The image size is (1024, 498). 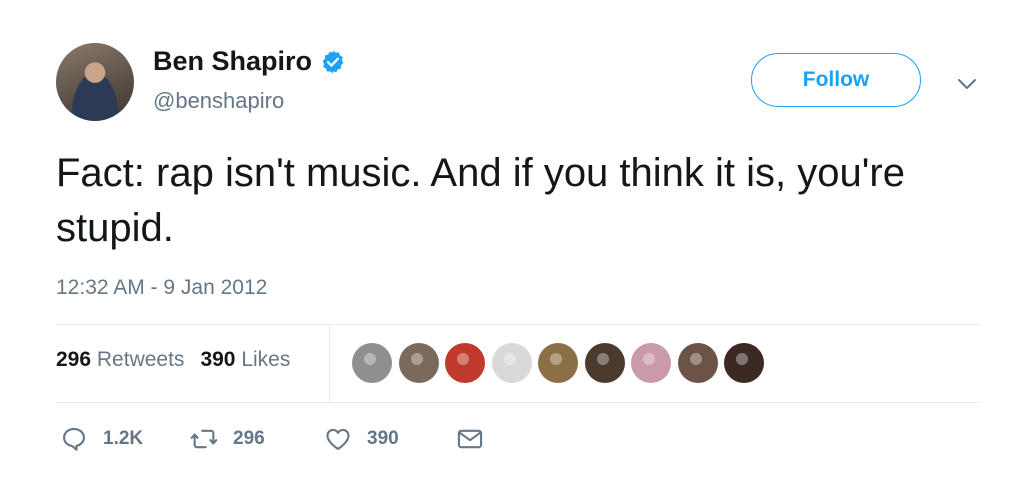 What do you see at coordinates (218, 359) in the screenshot?
I see `likes-stat-count: 390` at bounding box center [218, 359].